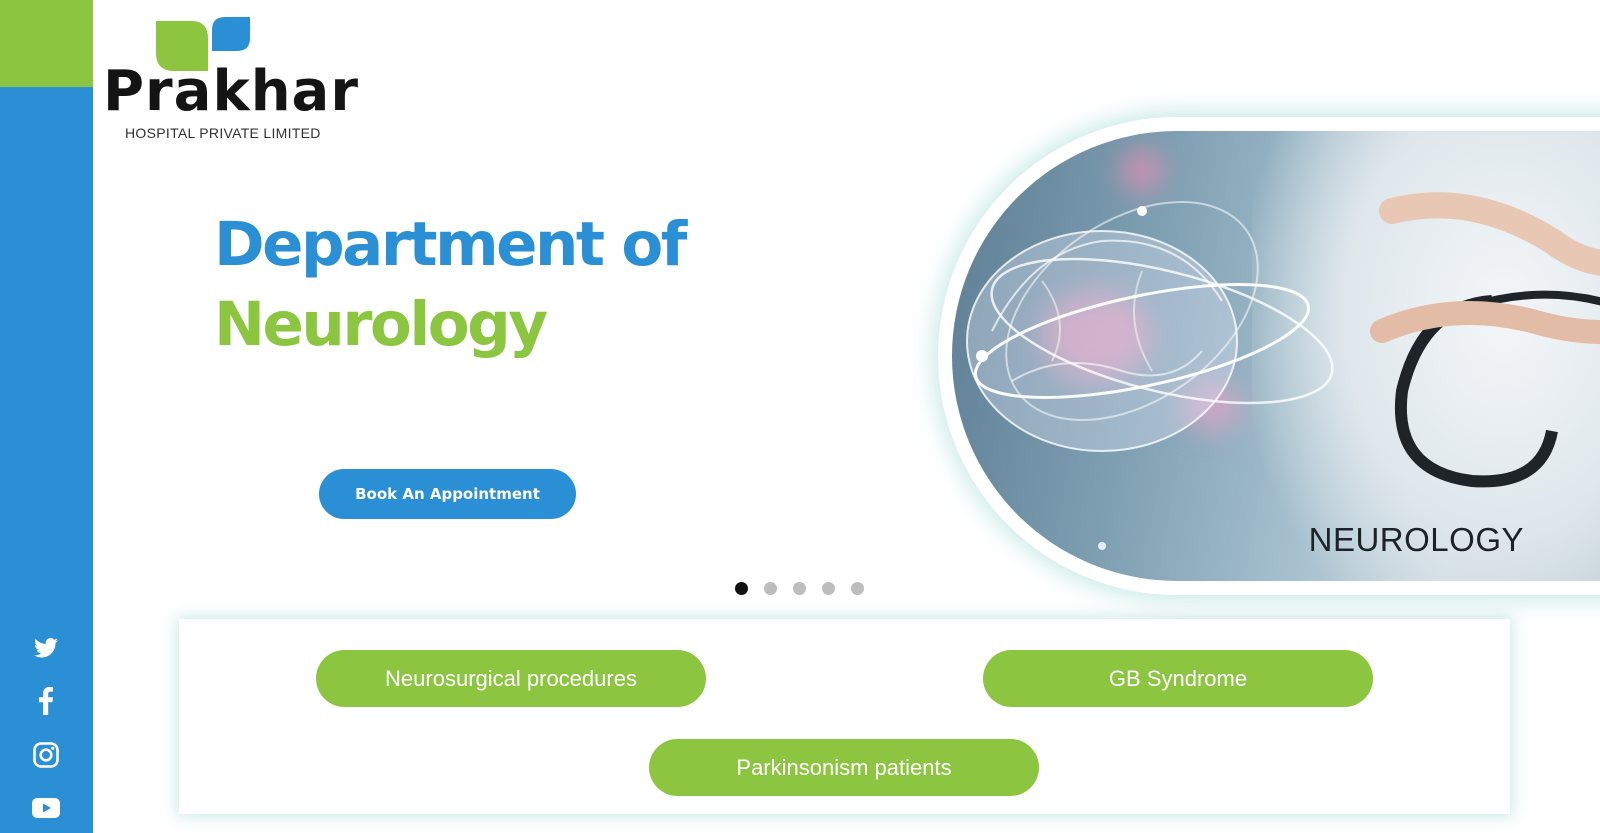 The image size is (1600, 833). Describe the element at coordinates (1178, 678) in the screenshot. I see `service-gb-syndrome: GB Syndrome` at that location.